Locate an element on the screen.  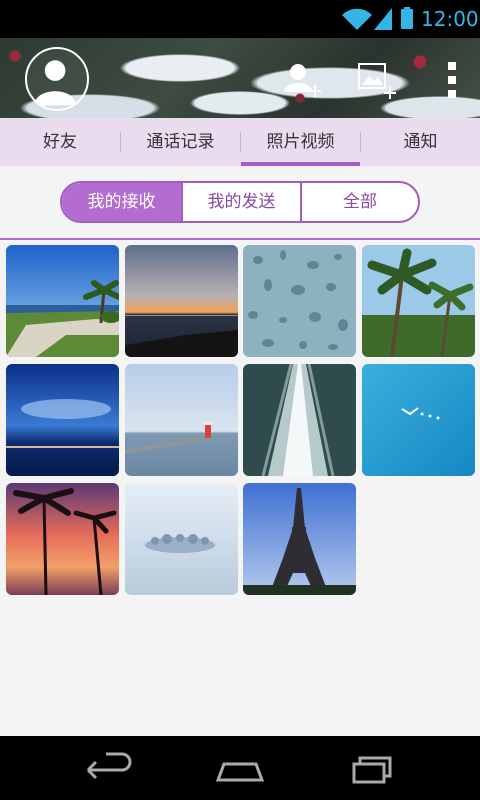
status-time: 12:00 is located at coordinates (450, 19).